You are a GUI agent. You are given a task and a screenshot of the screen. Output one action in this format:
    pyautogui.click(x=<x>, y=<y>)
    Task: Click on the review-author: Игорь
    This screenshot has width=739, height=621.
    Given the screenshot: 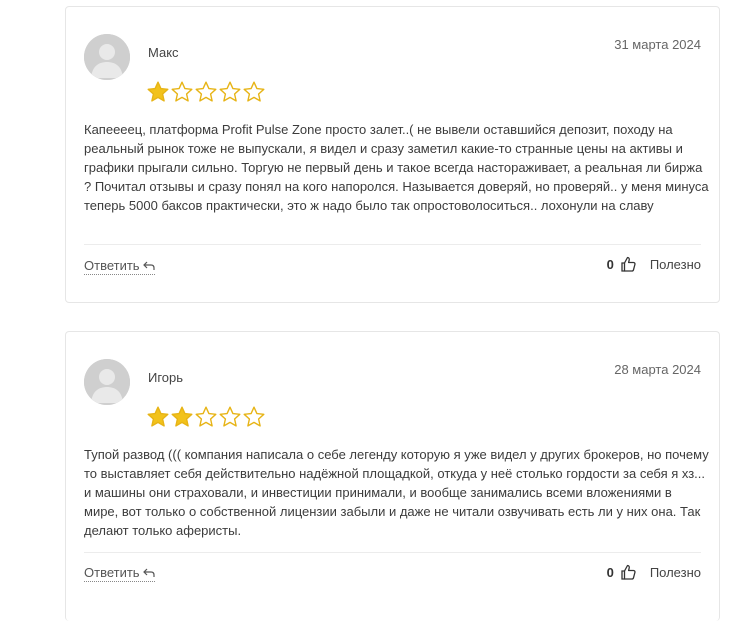 What is the action you would take?
    pyautogui.click(x=166, y=377)
    